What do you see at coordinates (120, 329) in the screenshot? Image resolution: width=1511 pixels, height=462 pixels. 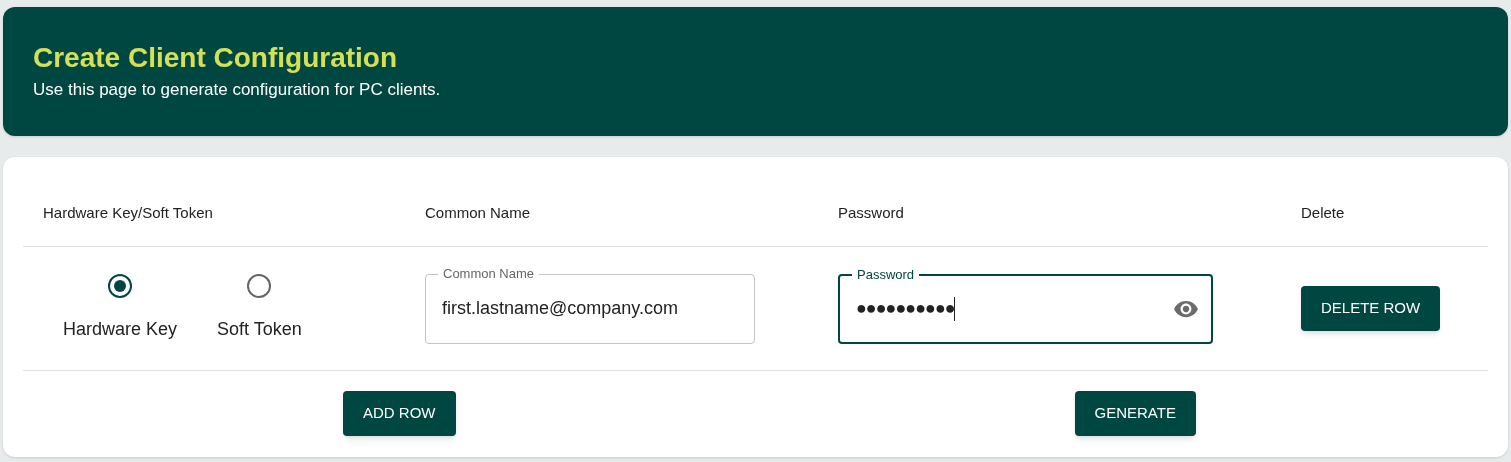 I see `radio-label: Hardware Key` at bounding box center [120, 329].